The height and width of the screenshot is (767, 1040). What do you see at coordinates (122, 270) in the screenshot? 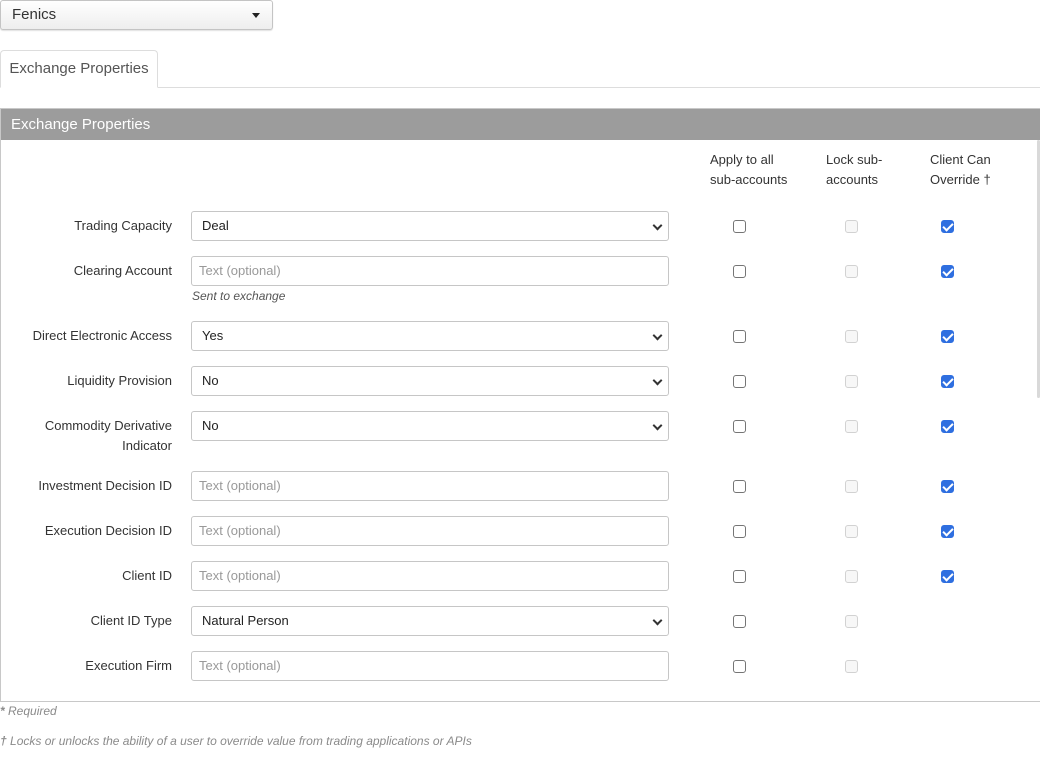
I see `field-label-line: Clearing Account` at bounding box center [122, 270].